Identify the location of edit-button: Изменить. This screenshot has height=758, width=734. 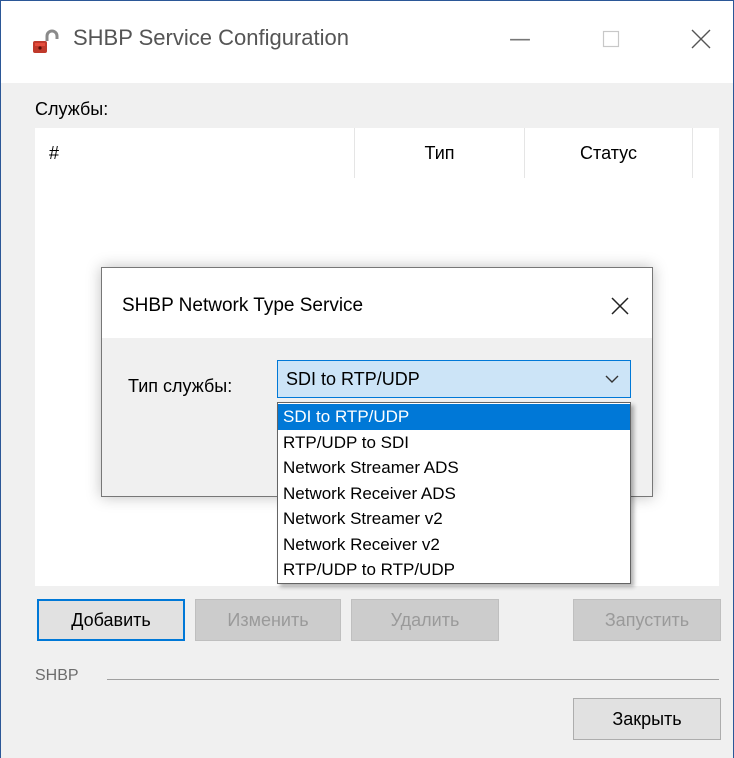
(268, 620).